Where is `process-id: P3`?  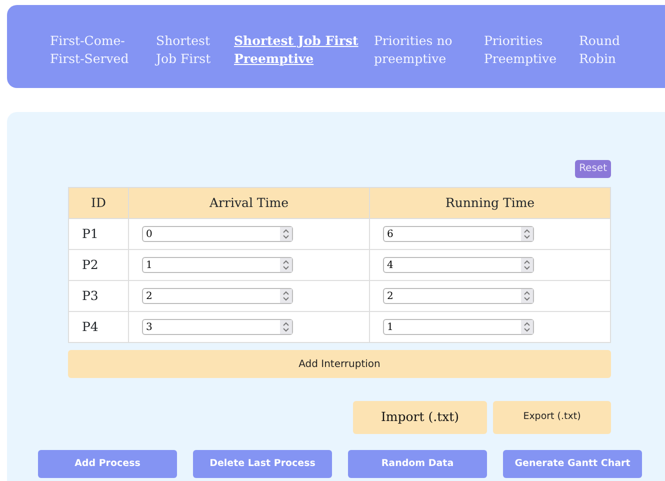 process-id: P3 is located at coordinates (90, 295).